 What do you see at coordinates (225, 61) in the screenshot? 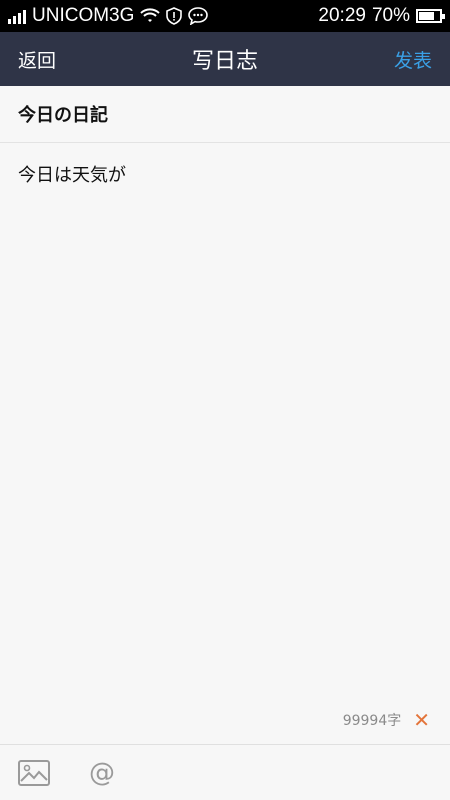
I see `page-title: 写日志` at bounding box center [225, 61].